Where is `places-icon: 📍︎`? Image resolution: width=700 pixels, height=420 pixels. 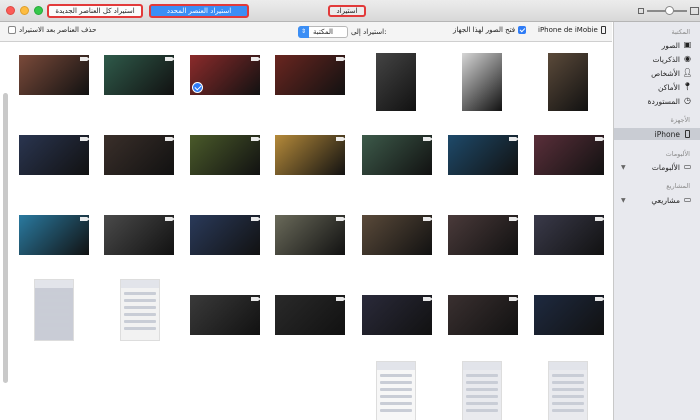
places-icon: 📍︎ is located at coordinates (687, 86).